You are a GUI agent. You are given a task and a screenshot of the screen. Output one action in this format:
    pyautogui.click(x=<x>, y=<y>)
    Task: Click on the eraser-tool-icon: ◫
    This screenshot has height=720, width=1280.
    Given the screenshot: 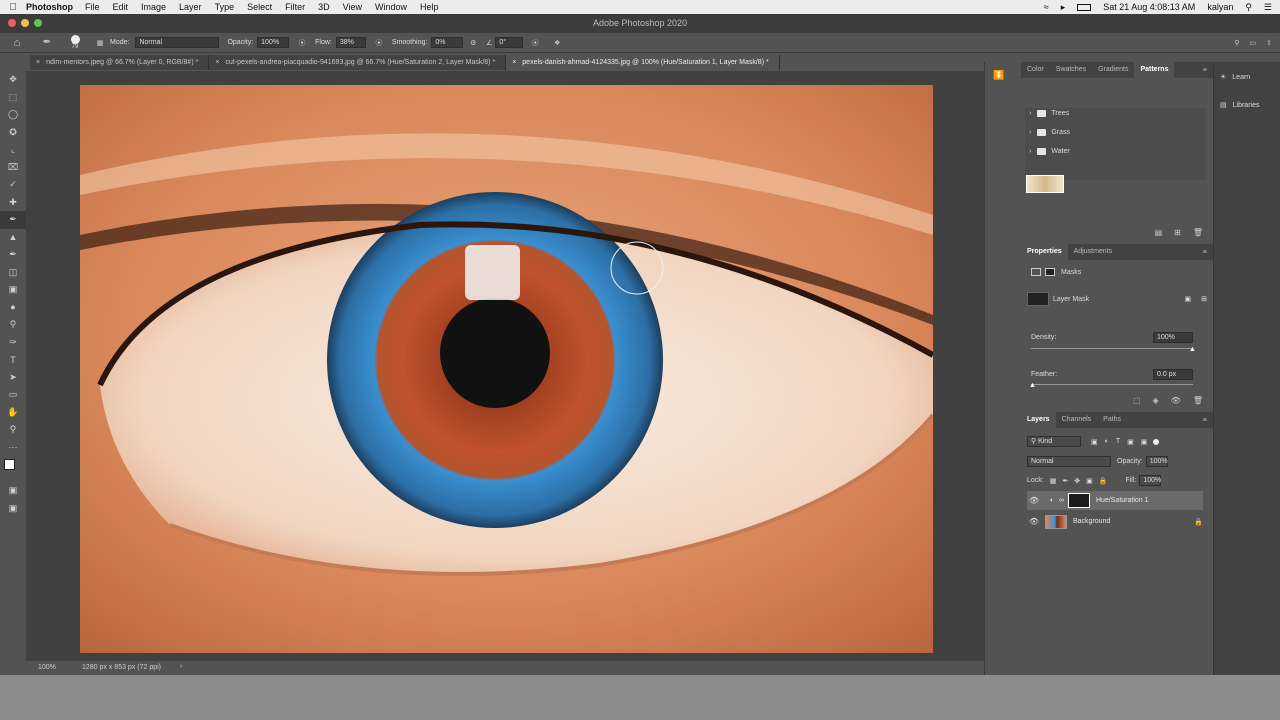 What is the action you would take?
    pyautogui.click(x=13, y=273)
    